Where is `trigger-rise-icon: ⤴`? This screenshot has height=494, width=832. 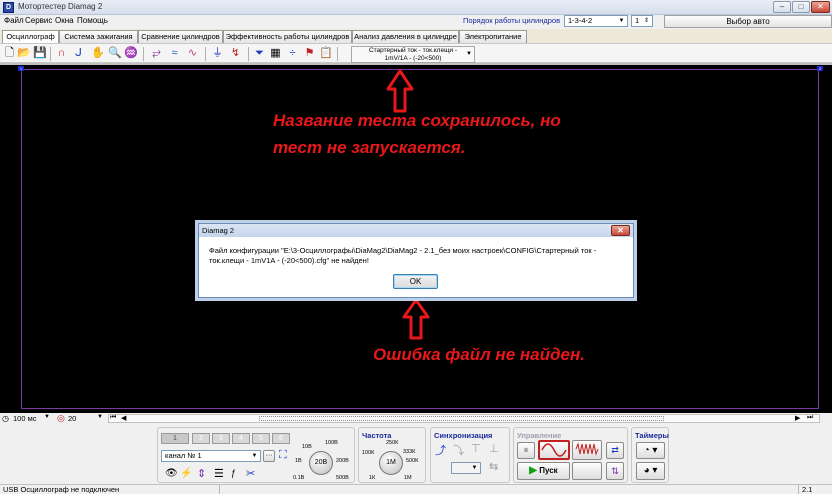
trigger-rise-icon: ⤴ is located at coordinates (440, 450).